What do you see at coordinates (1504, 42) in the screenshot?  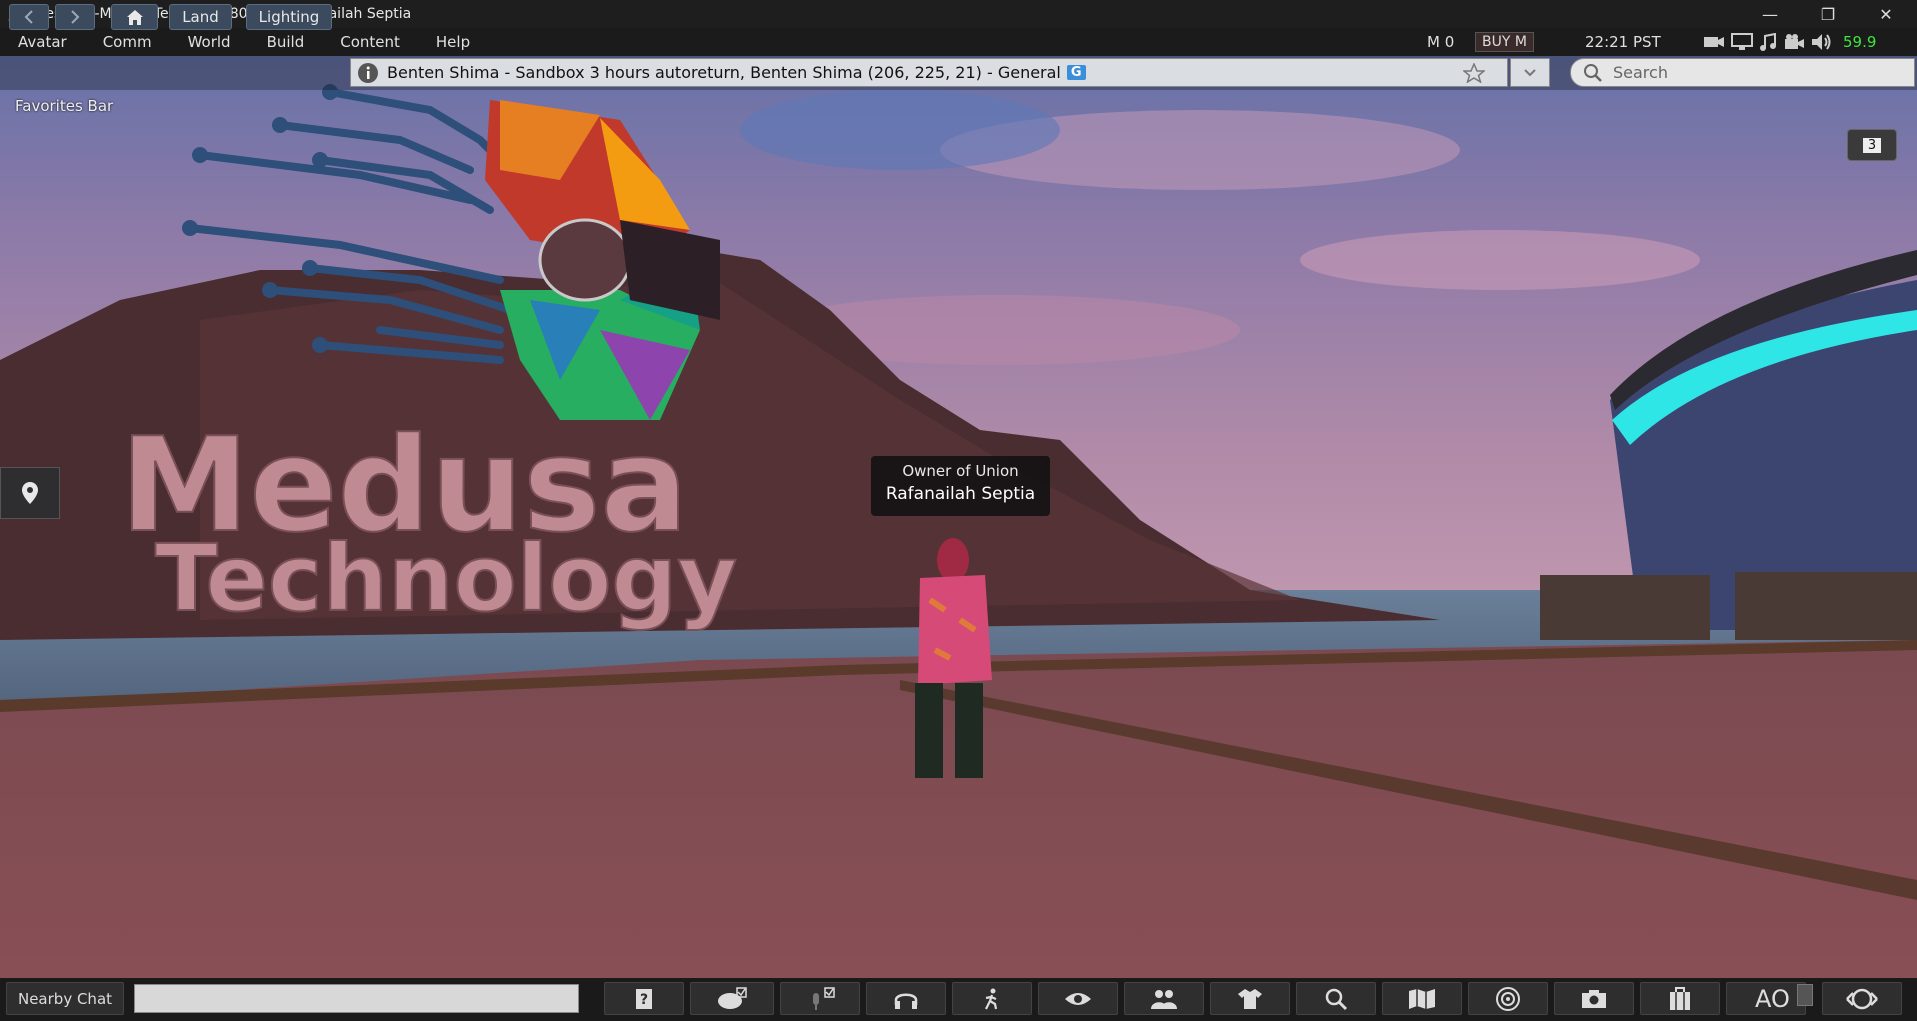 I see `buy-currency-button: BUY M` at bounding box center [1504, 42].